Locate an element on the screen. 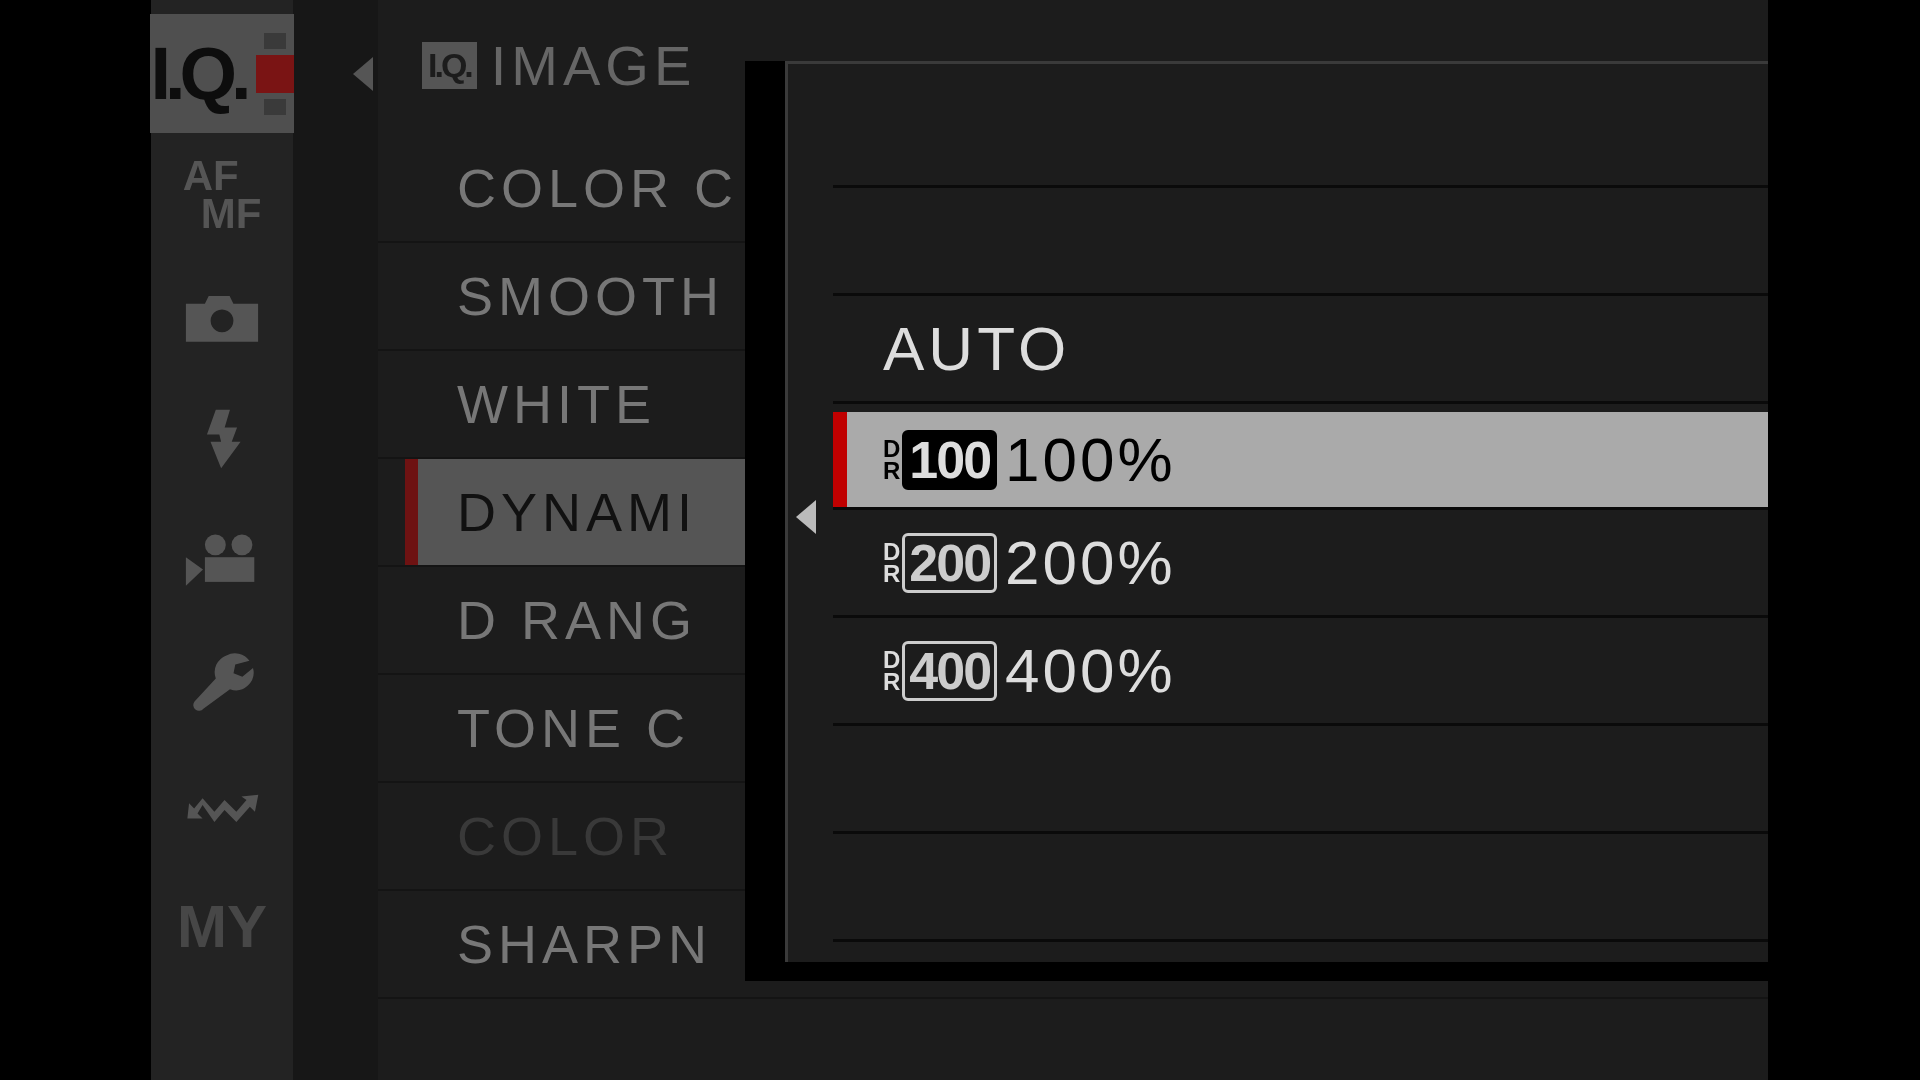  menu-title: IMAGE is located at coordinates (593, 65).